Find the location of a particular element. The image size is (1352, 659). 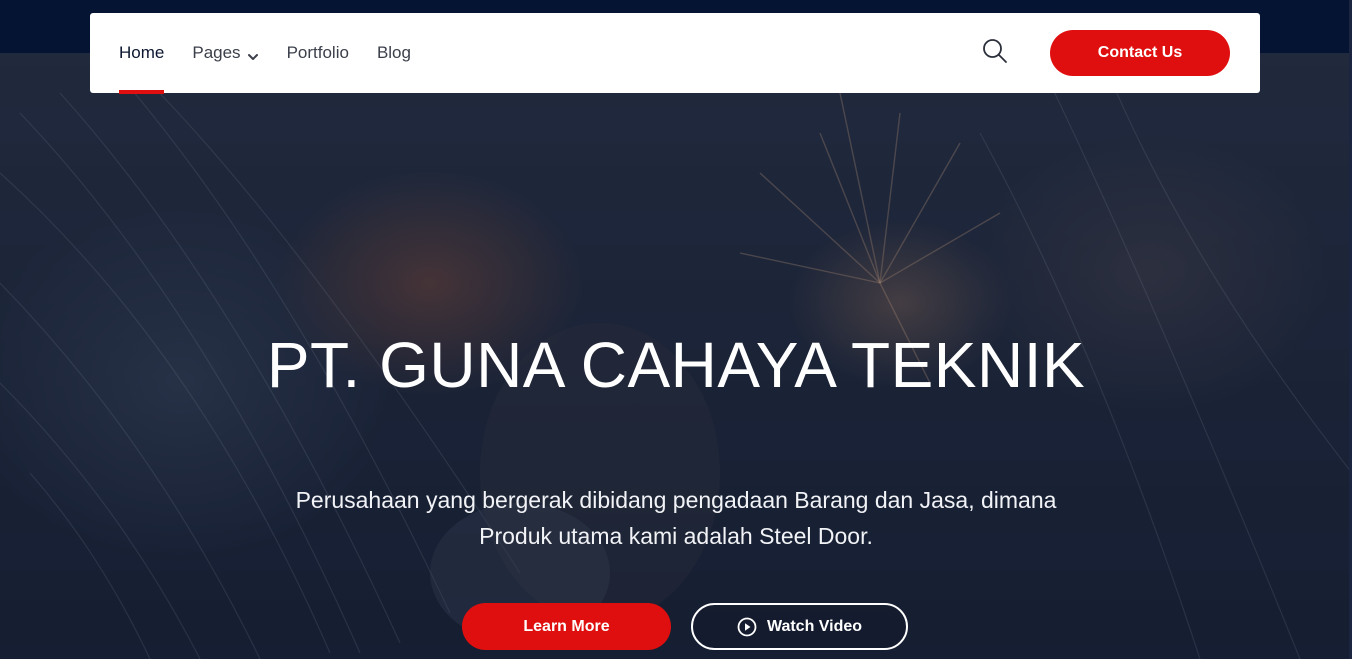

nav-menu: Home Pages Portfolio Blog is located at coordinates (279, 53).